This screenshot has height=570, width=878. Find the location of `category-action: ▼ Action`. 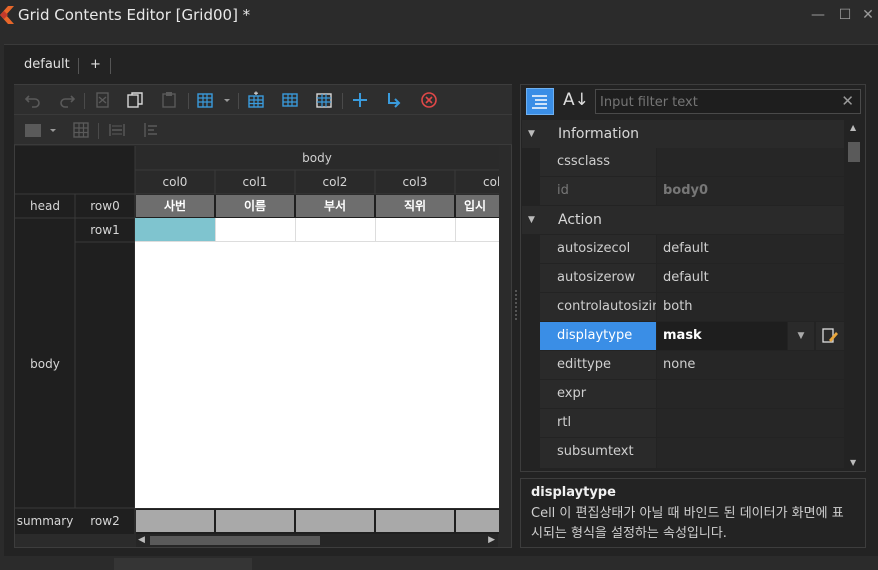

category-action: ▼ Action is located at coordinates (683, 220).